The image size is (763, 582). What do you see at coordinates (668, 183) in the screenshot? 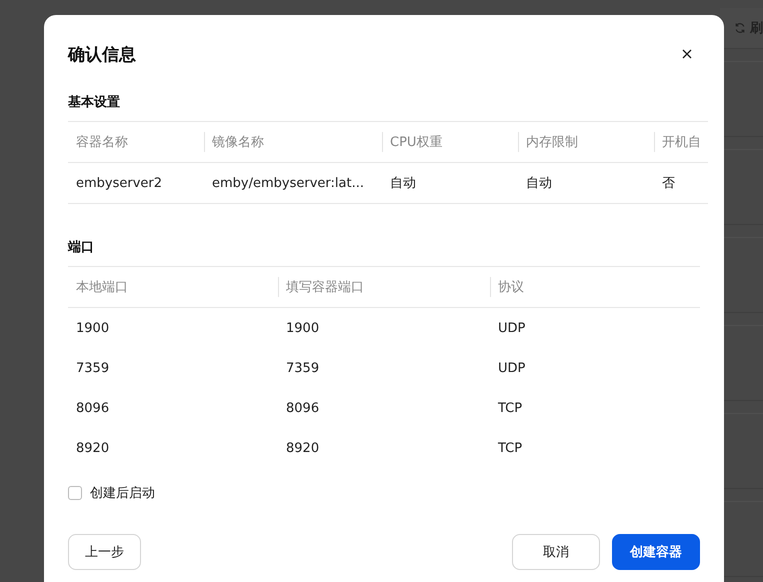
I see `table-cell-text: 否` at bounding box center [668, 183].